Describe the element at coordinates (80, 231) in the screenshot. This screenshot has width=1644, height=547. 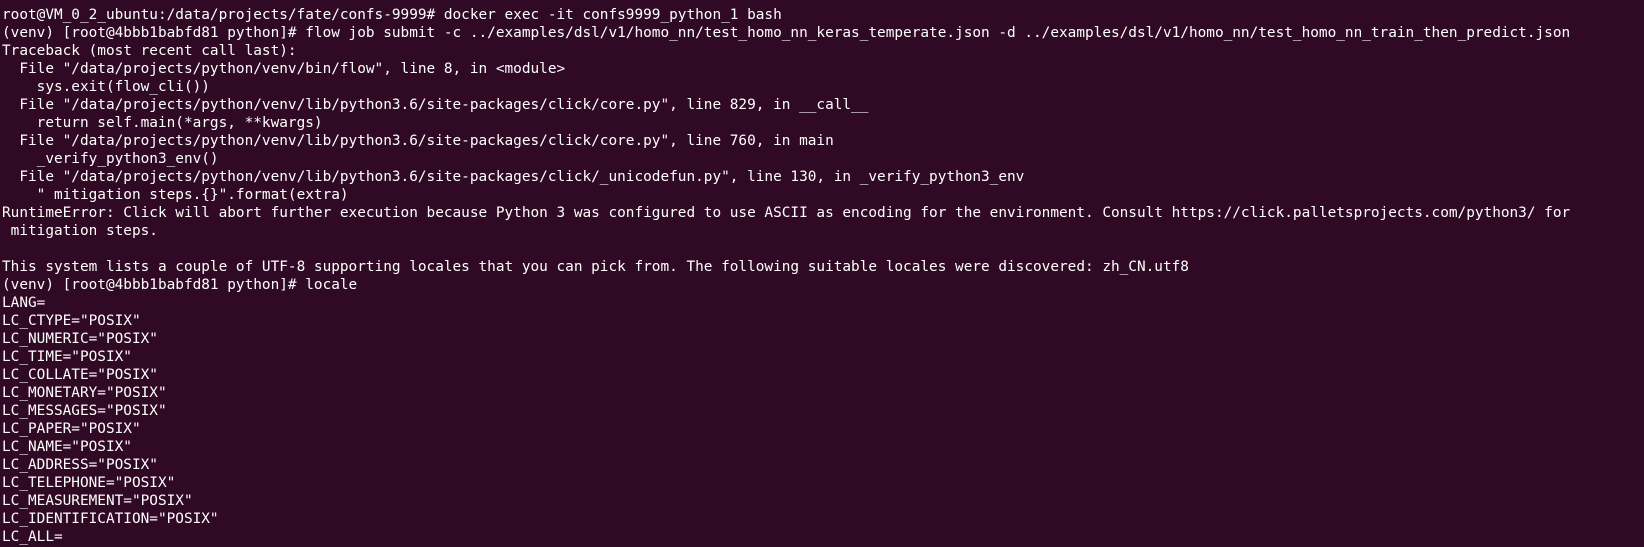
I see `terminal-line: mitigation steps.` at that location.